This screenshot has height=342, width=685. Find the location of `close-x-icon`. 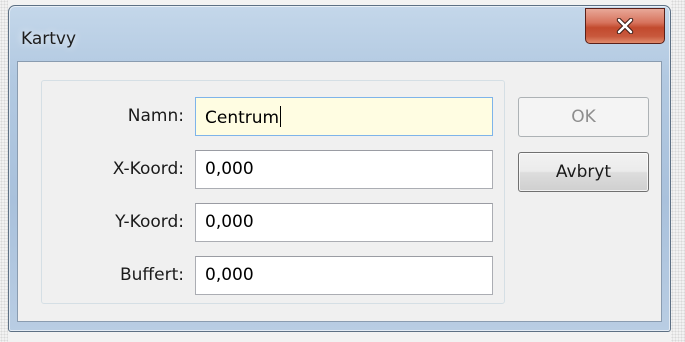

close-x-icon is located at coordinates (625, 26).